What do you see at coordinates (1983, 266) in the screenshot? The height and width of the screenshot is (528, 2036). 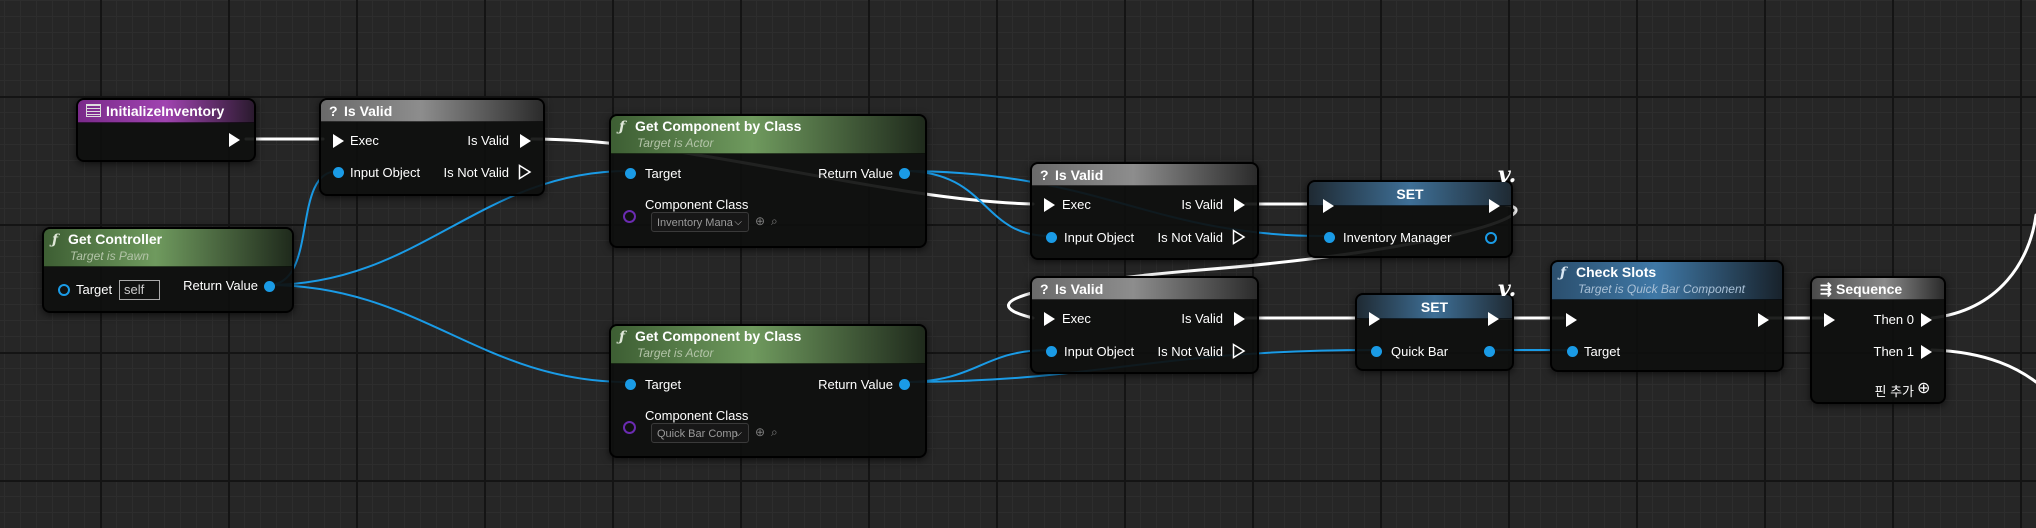 I see `exec-wire-then0` at bounding box center [1983, 266].